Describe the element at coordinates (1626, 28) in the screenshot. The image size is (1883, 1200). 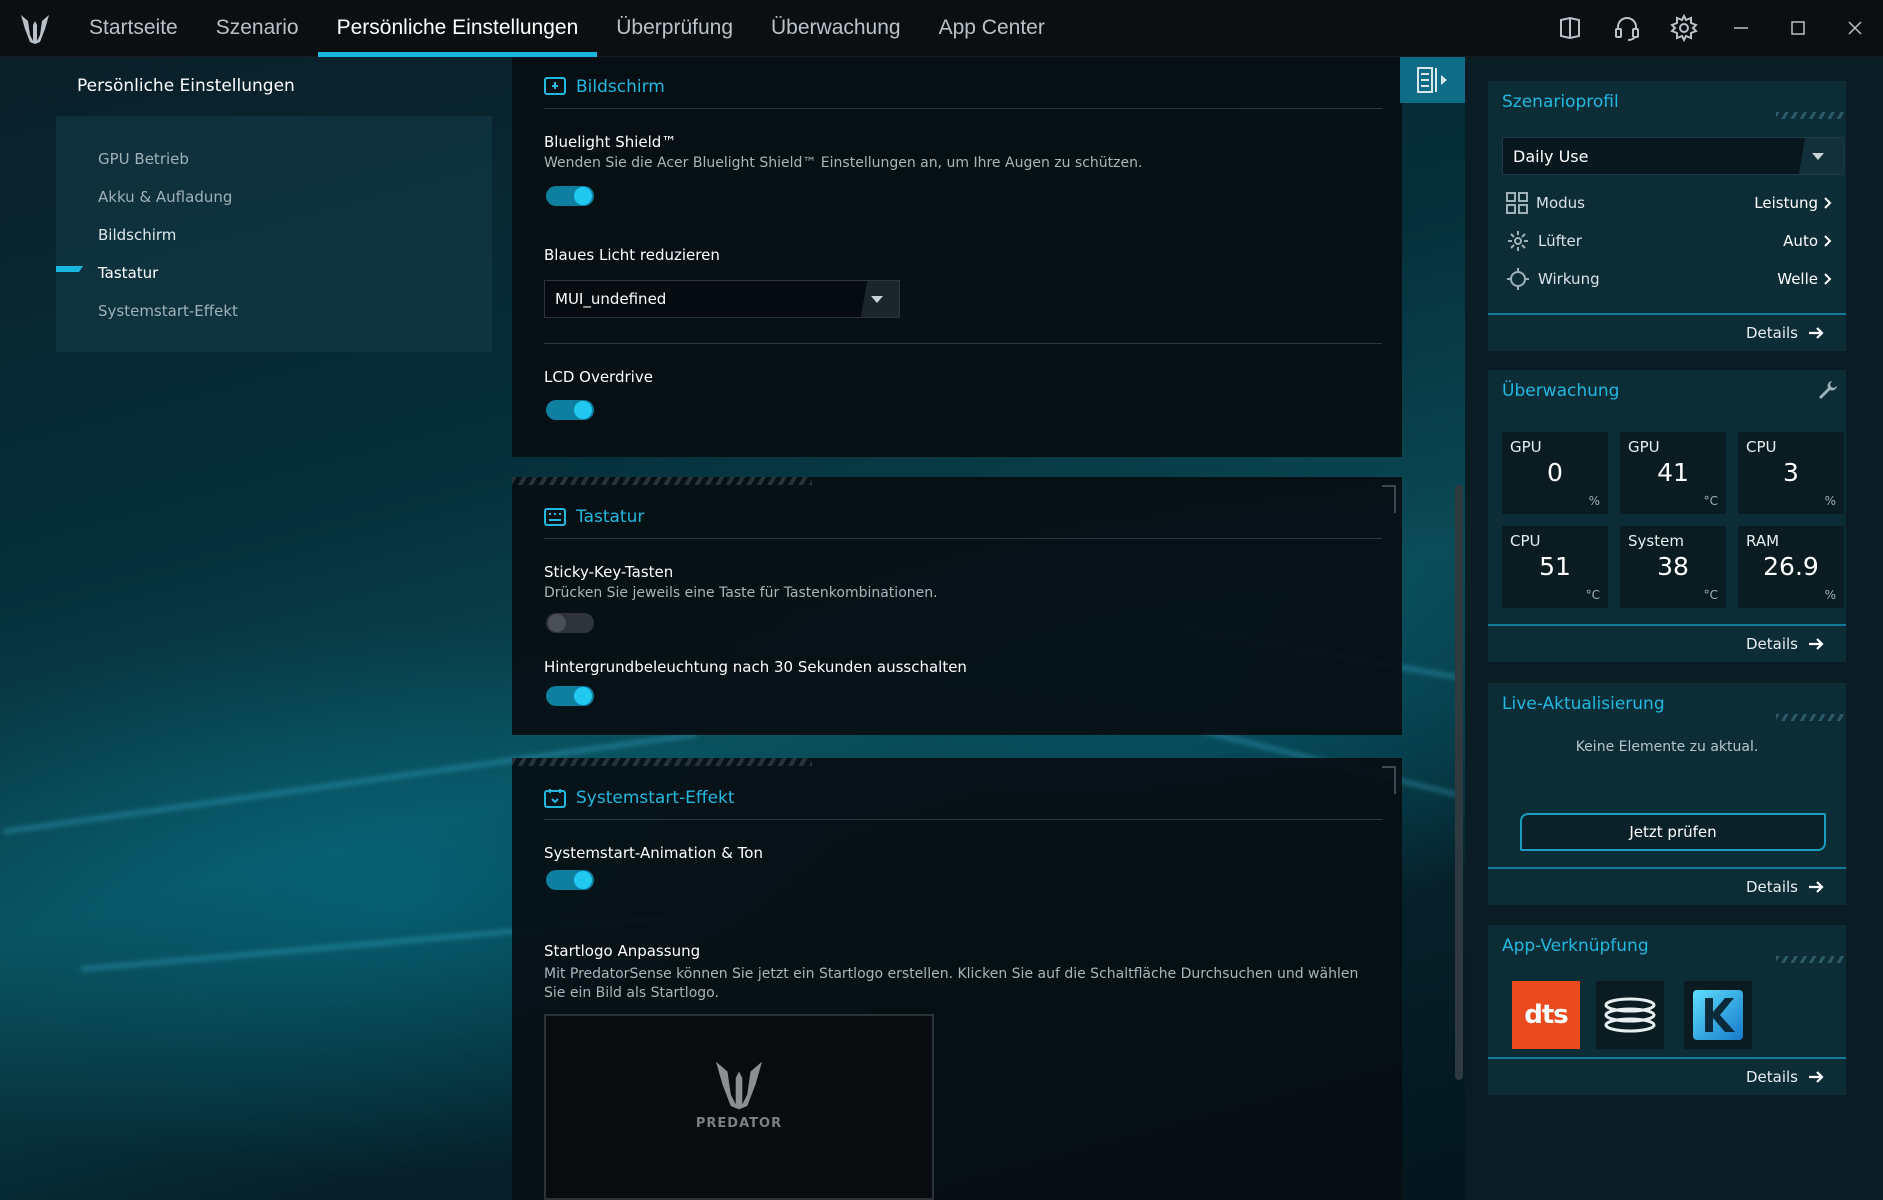
I see `headset-icon` at that location.